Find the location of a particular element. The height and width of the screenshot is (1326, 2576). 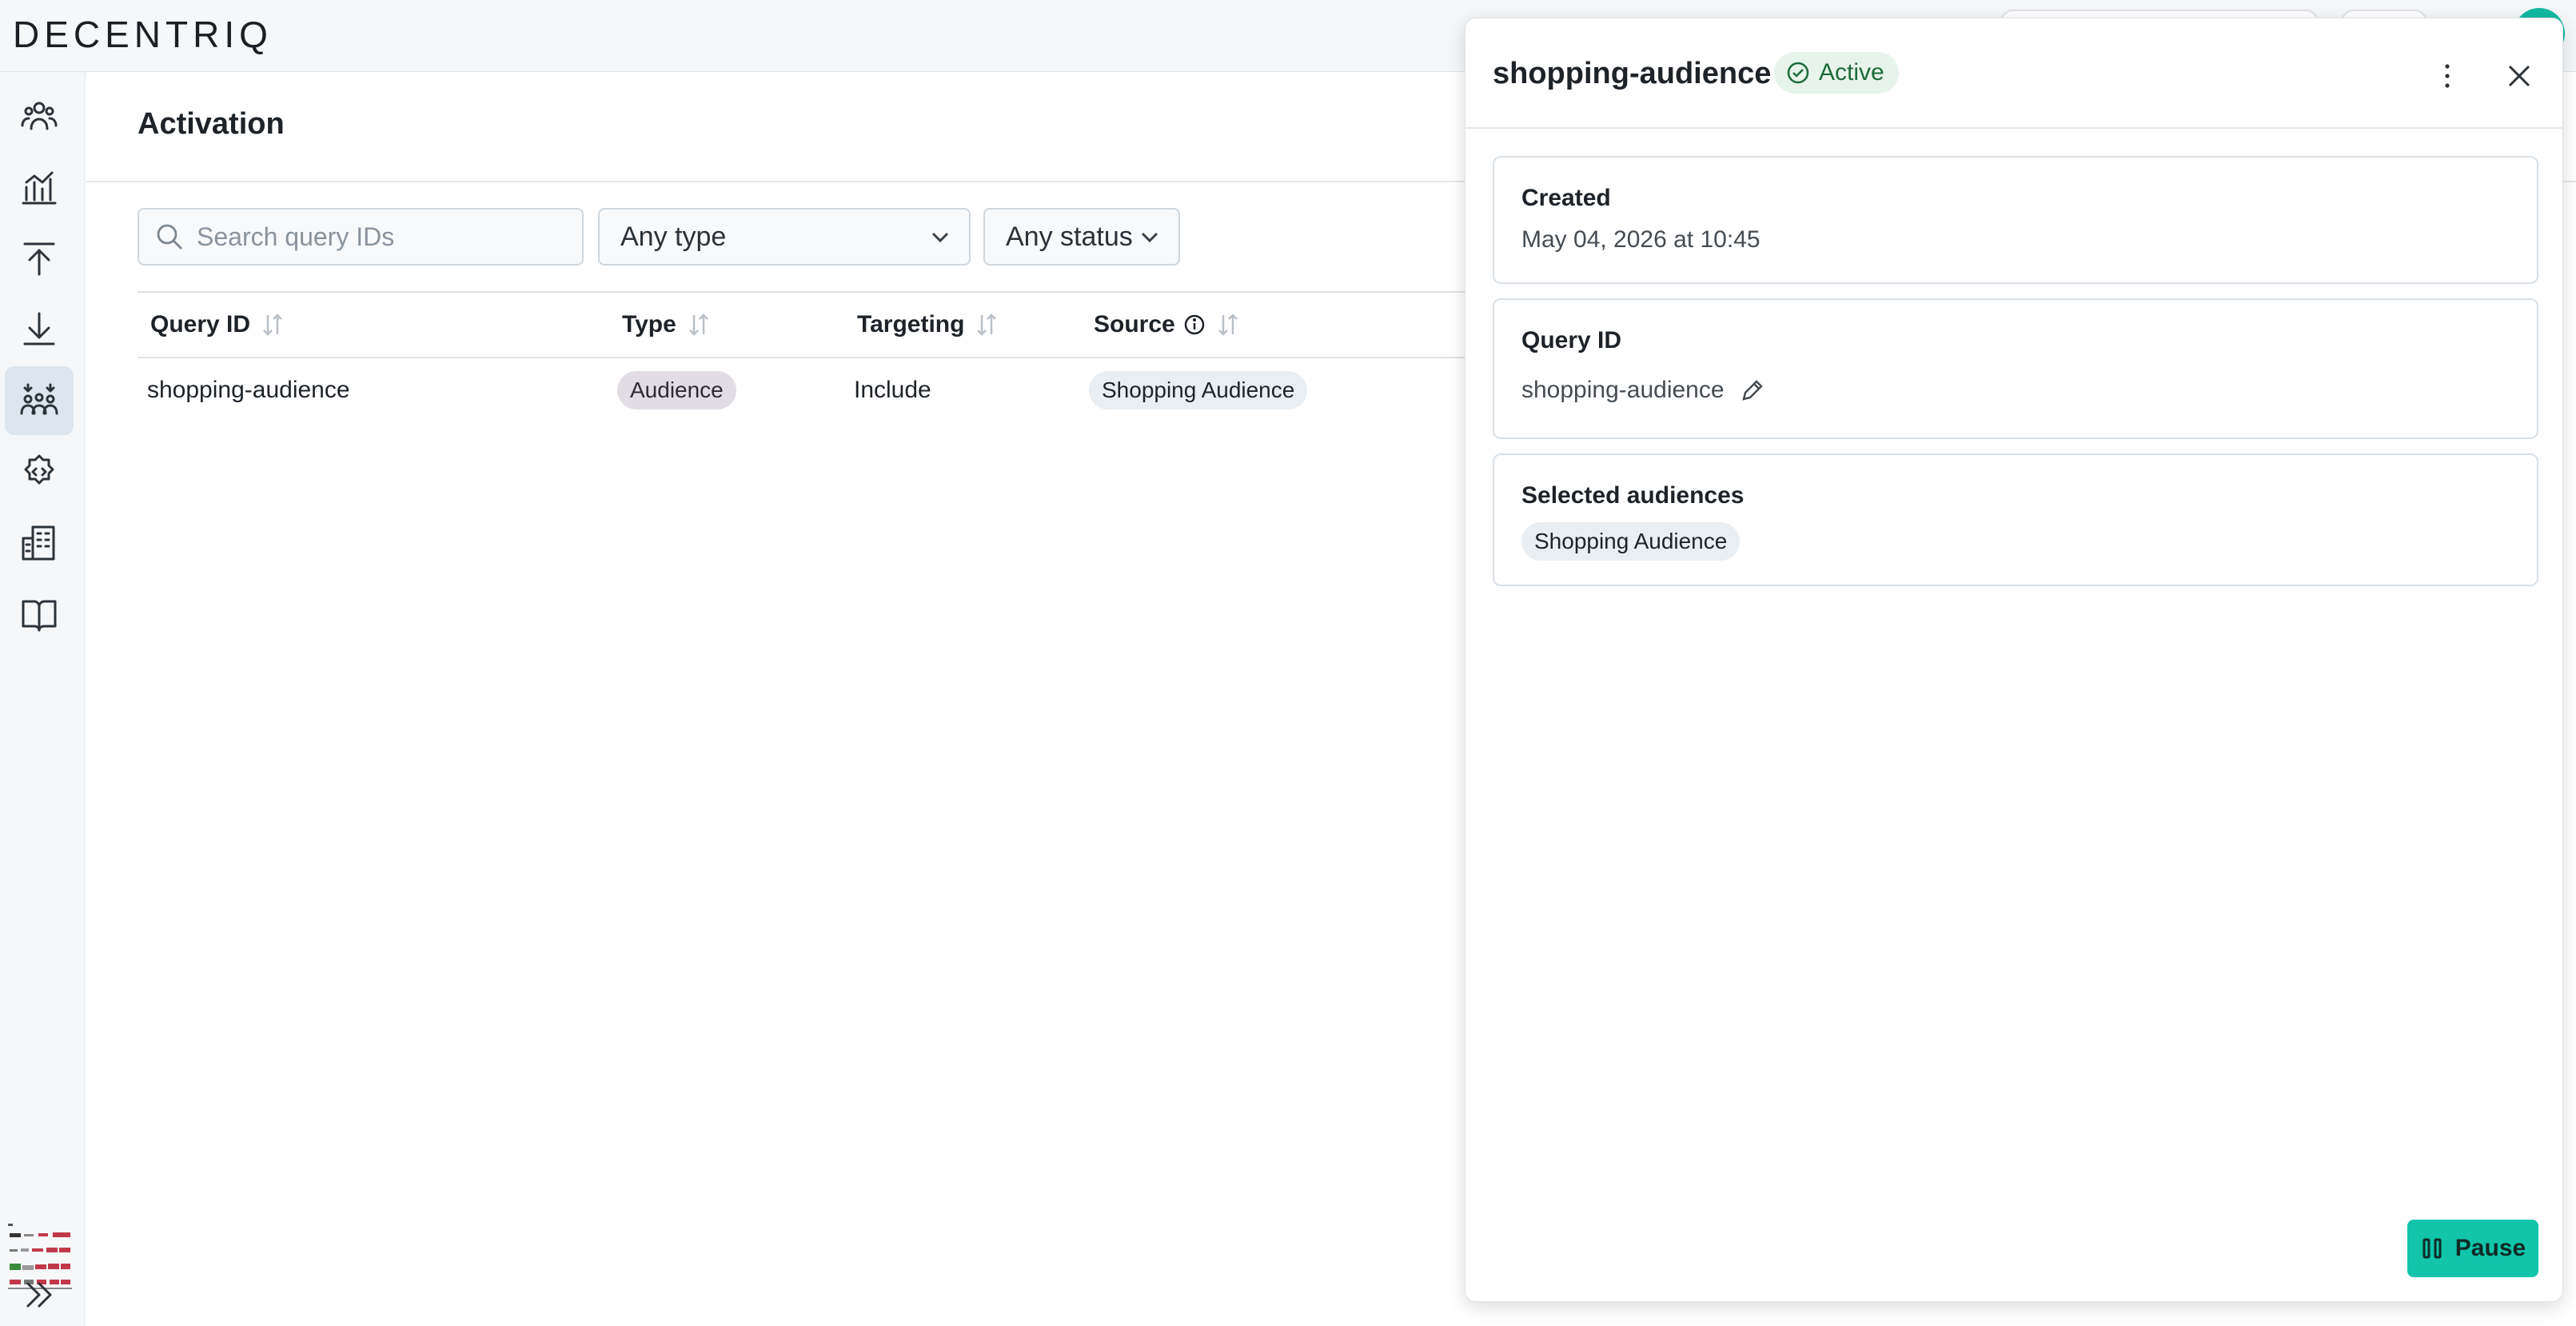

sidebar-expand-button is located at coordinates (39, 1295).